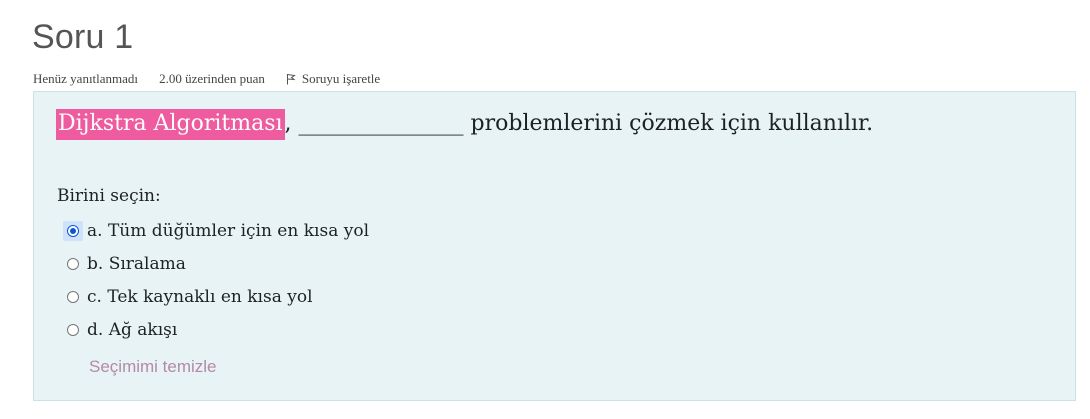 The height and width of the screenshot is (419, 1090). What do you see at coordinates (132, 329) in the screenshot?
I see `answer-label-d: d. Ağ akışı` at bounding box center [132, 329].